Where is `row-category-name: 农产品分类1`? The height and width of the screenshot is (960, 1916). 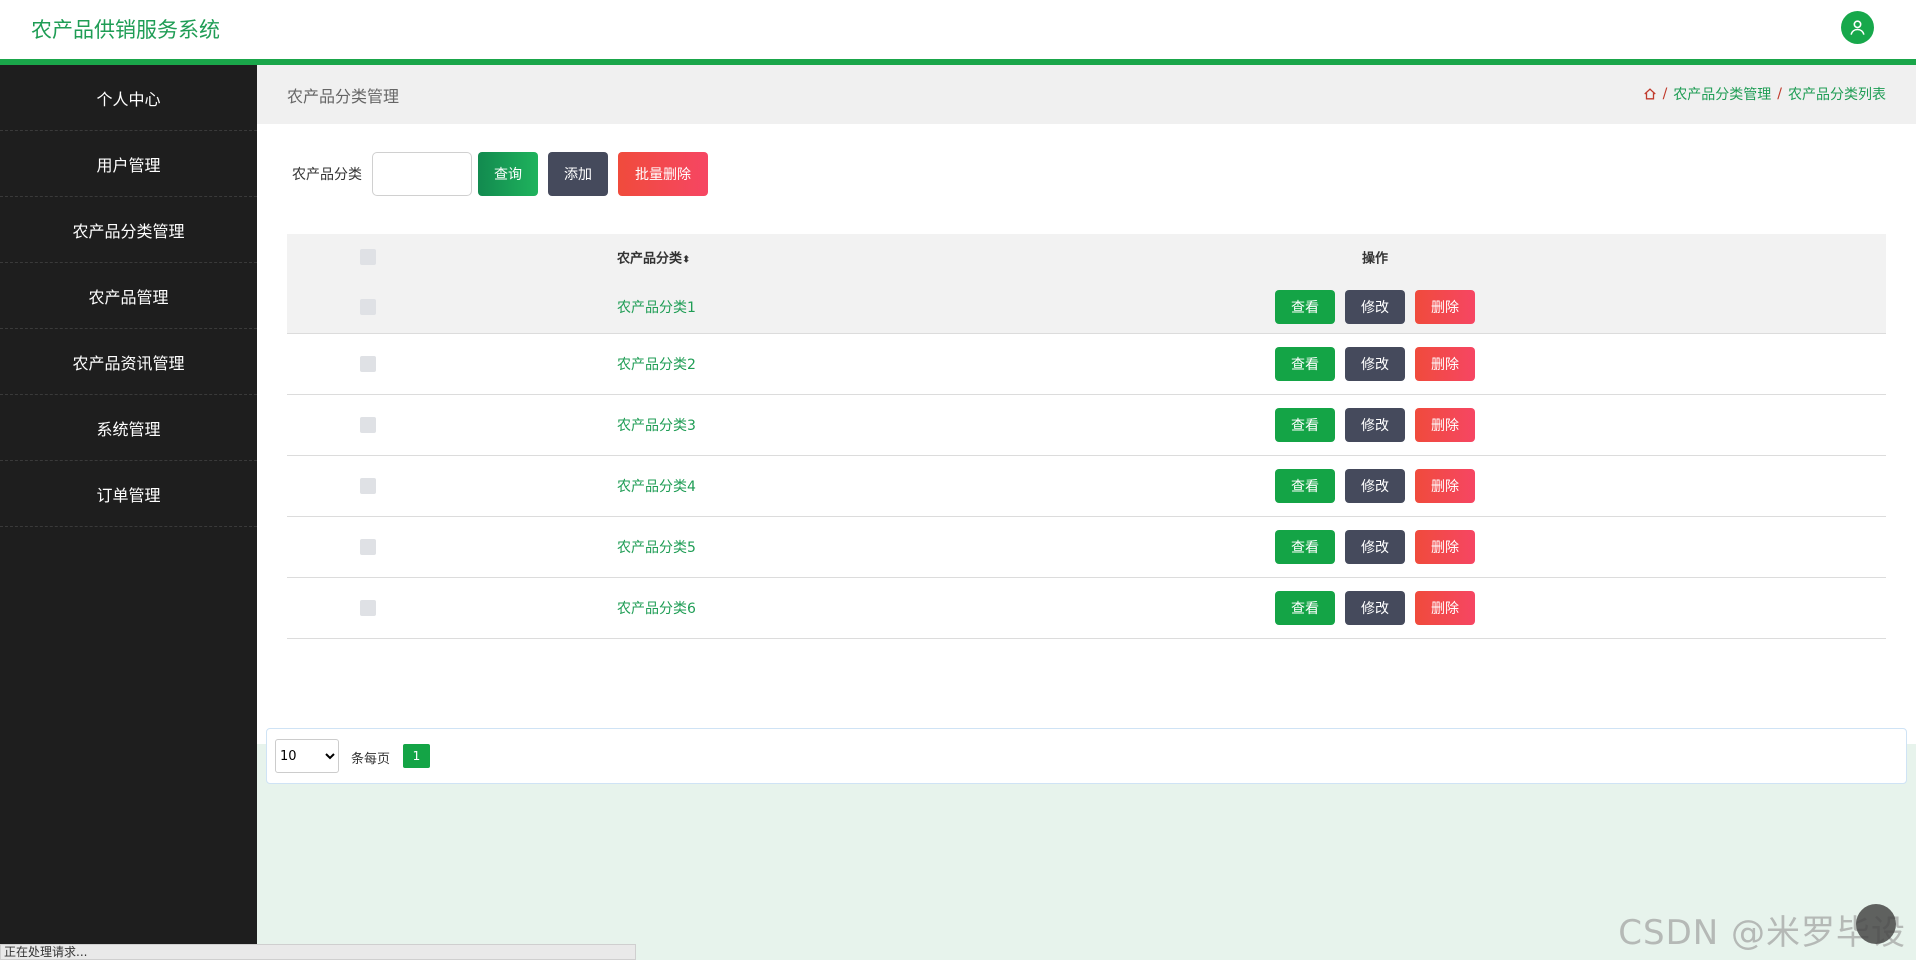
row-category-name: 农产品分类1 is located at coordinates (656, 307).